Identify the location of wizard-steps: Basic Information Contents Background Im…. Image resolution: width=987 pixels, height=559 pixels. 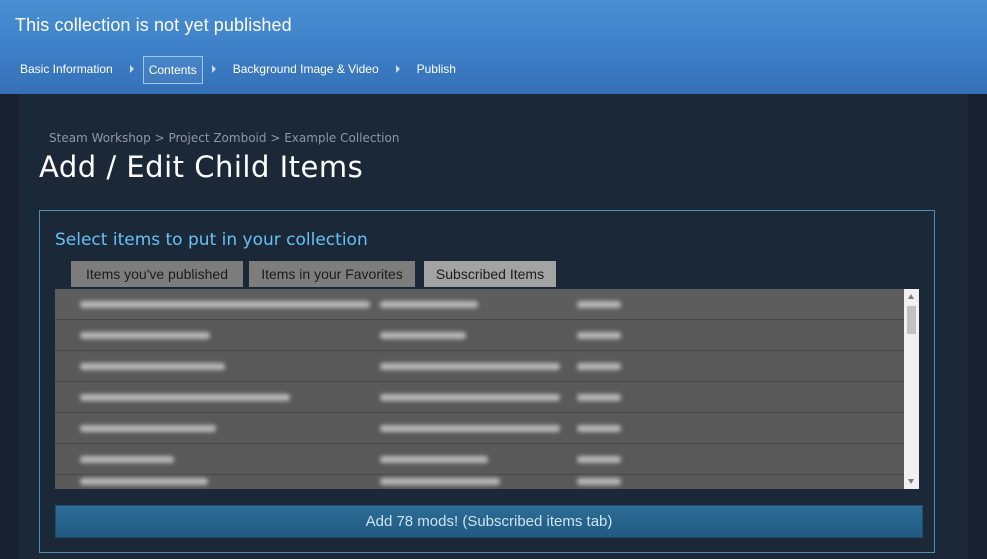
(238, 70).